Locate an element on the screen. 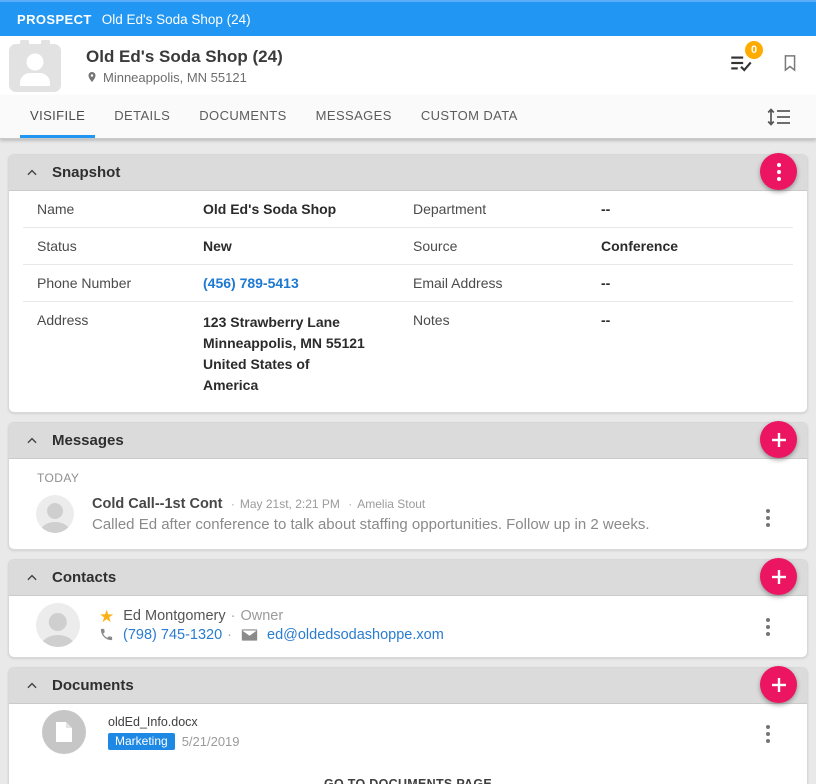 This screenshot has width=816, height=784. tasks-badge: 0 is located at coordinates (754, 50).